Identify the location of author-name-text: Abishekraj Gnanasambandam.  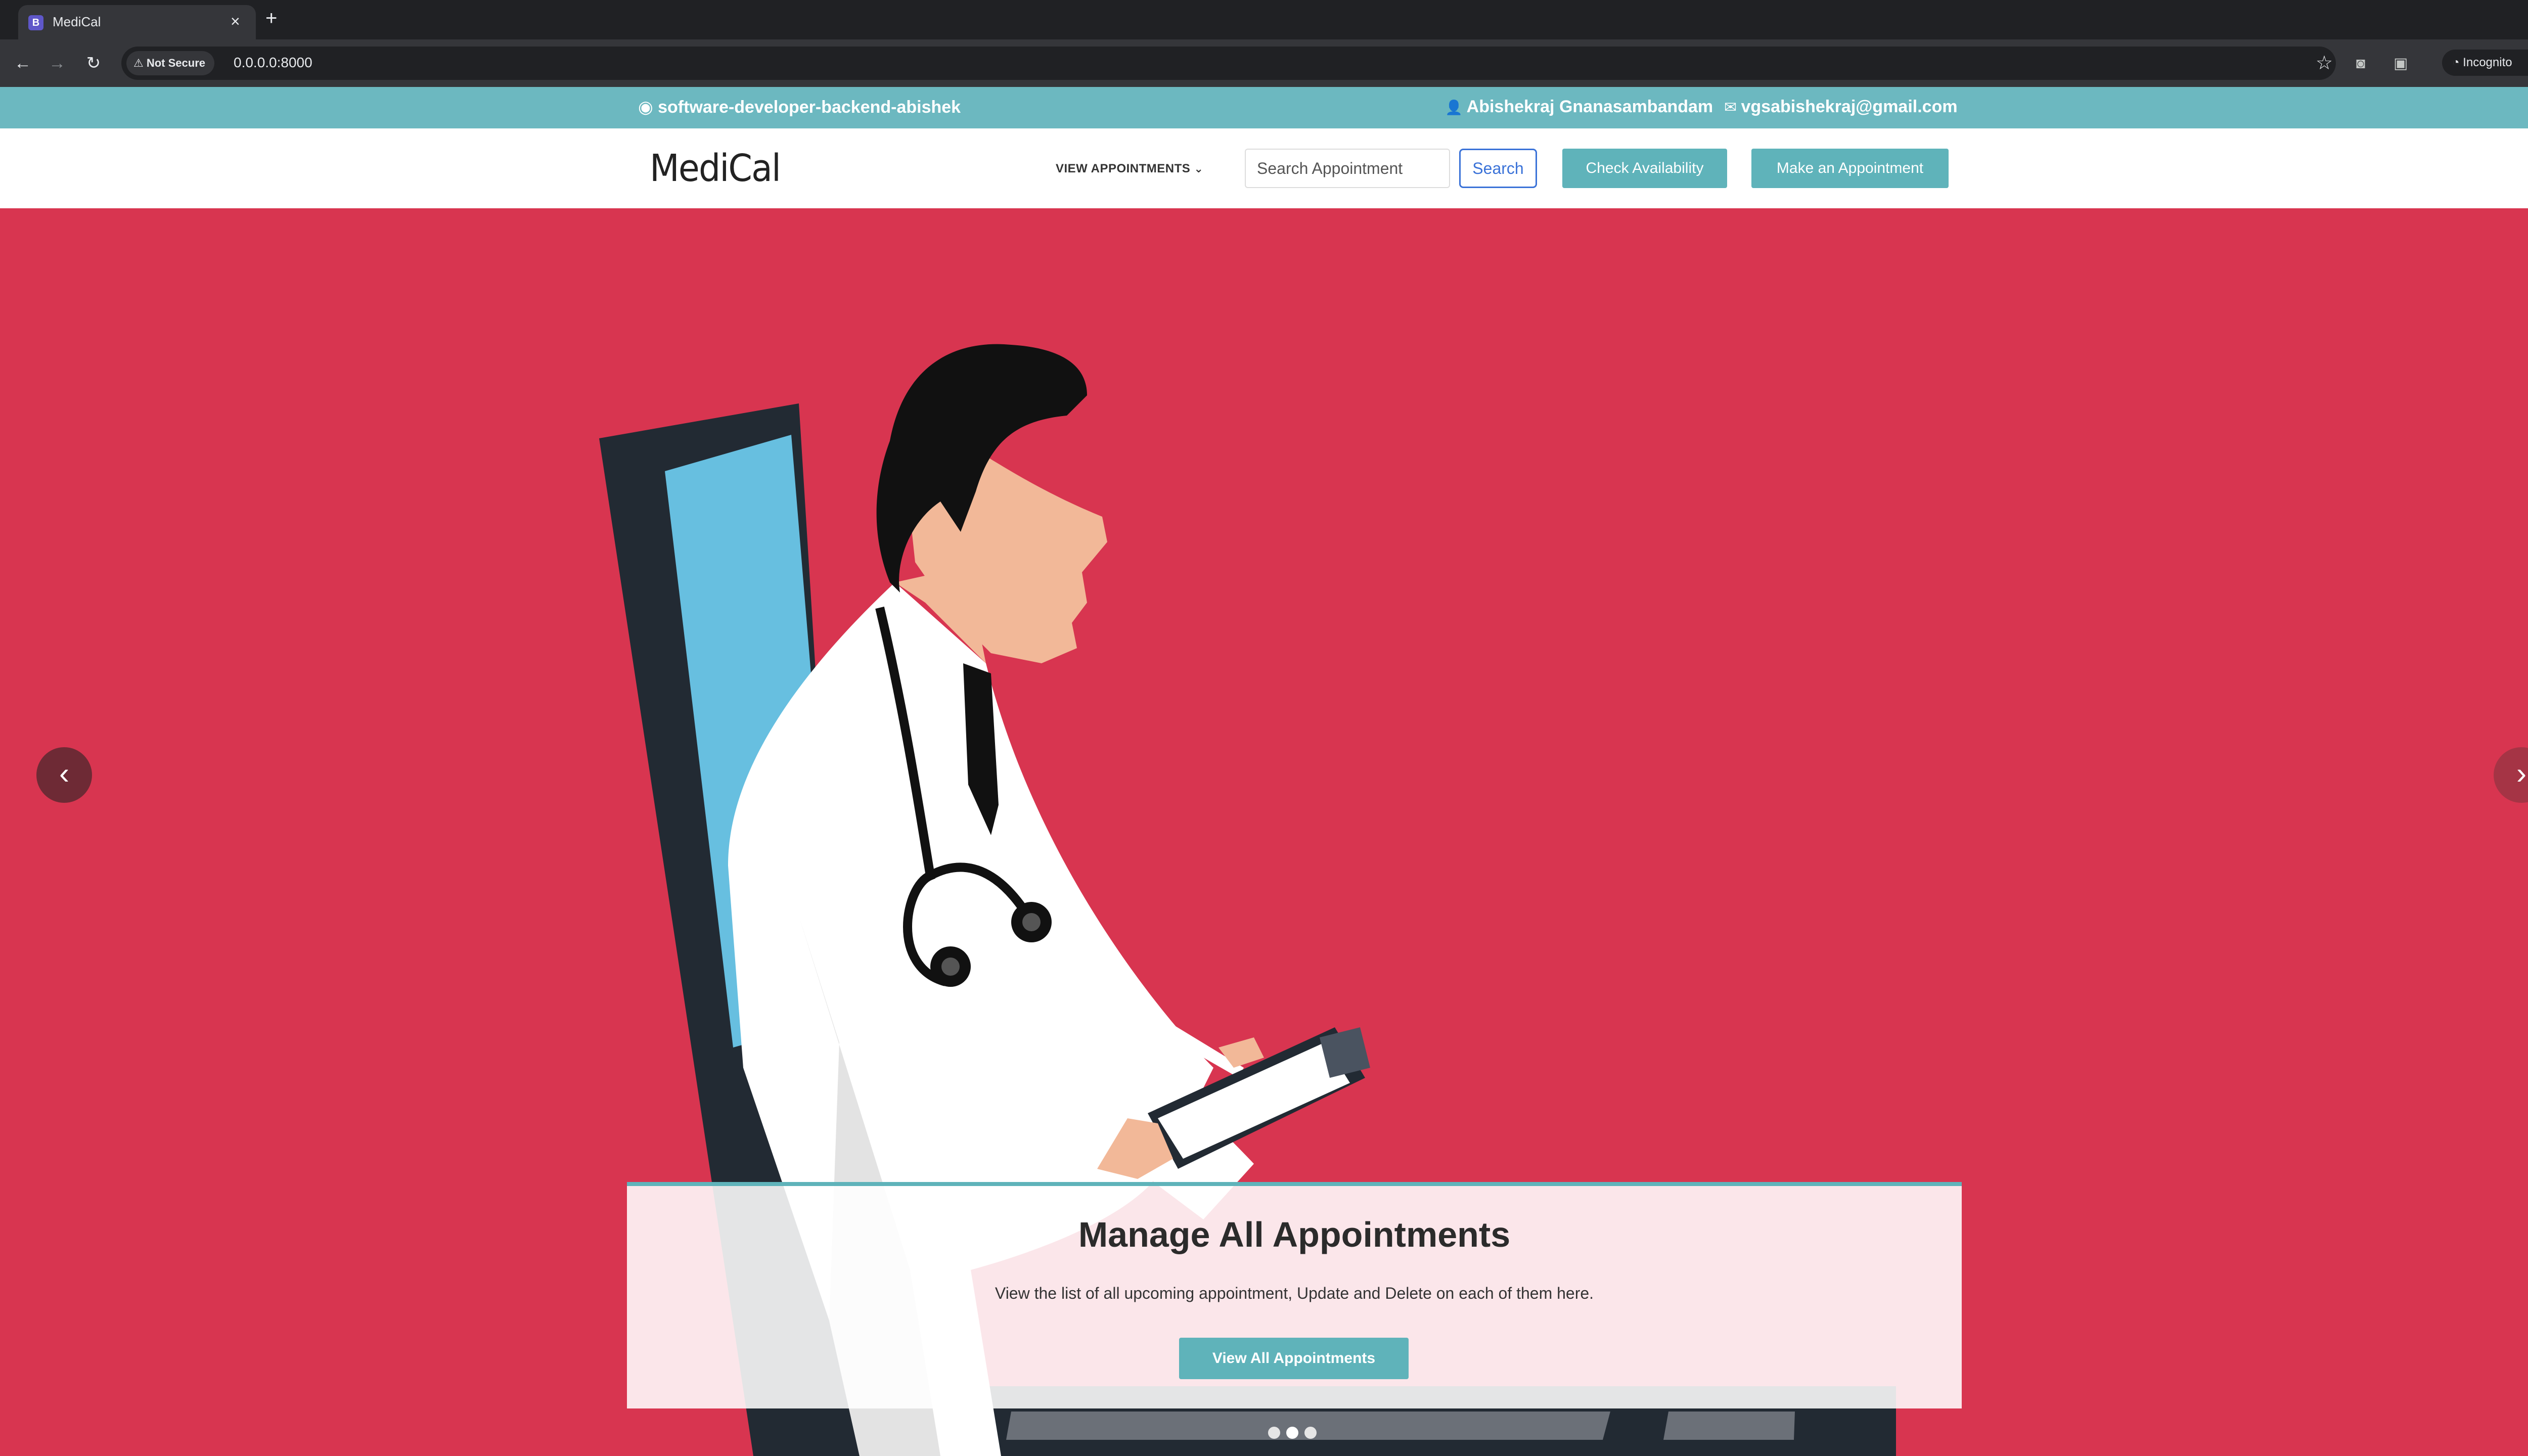
(1590, 106).